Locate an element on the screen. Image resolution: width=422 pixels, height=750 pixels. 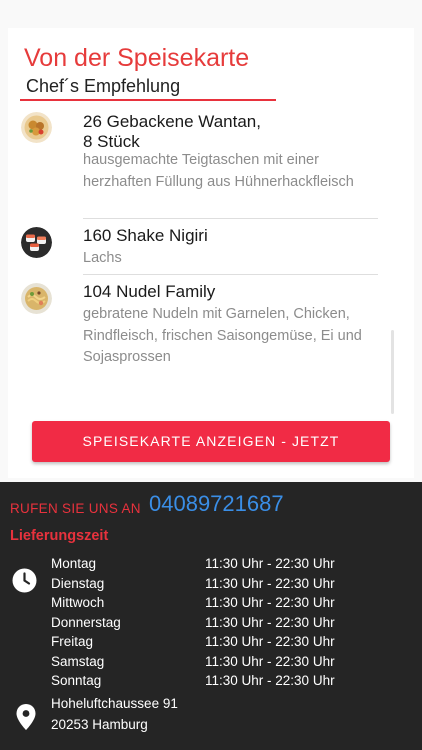
show-menu-button: SPEISEKARTE ANZEIGEN - JETZT is located at coordinates (211, 441).